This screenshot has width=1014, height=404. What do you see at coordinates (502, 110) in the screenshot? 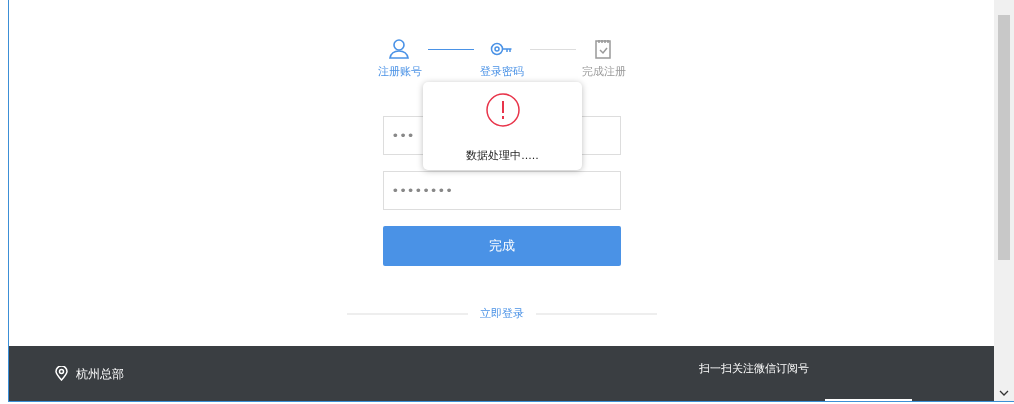
I see `warning-icon` at bounding box center [502, 110].